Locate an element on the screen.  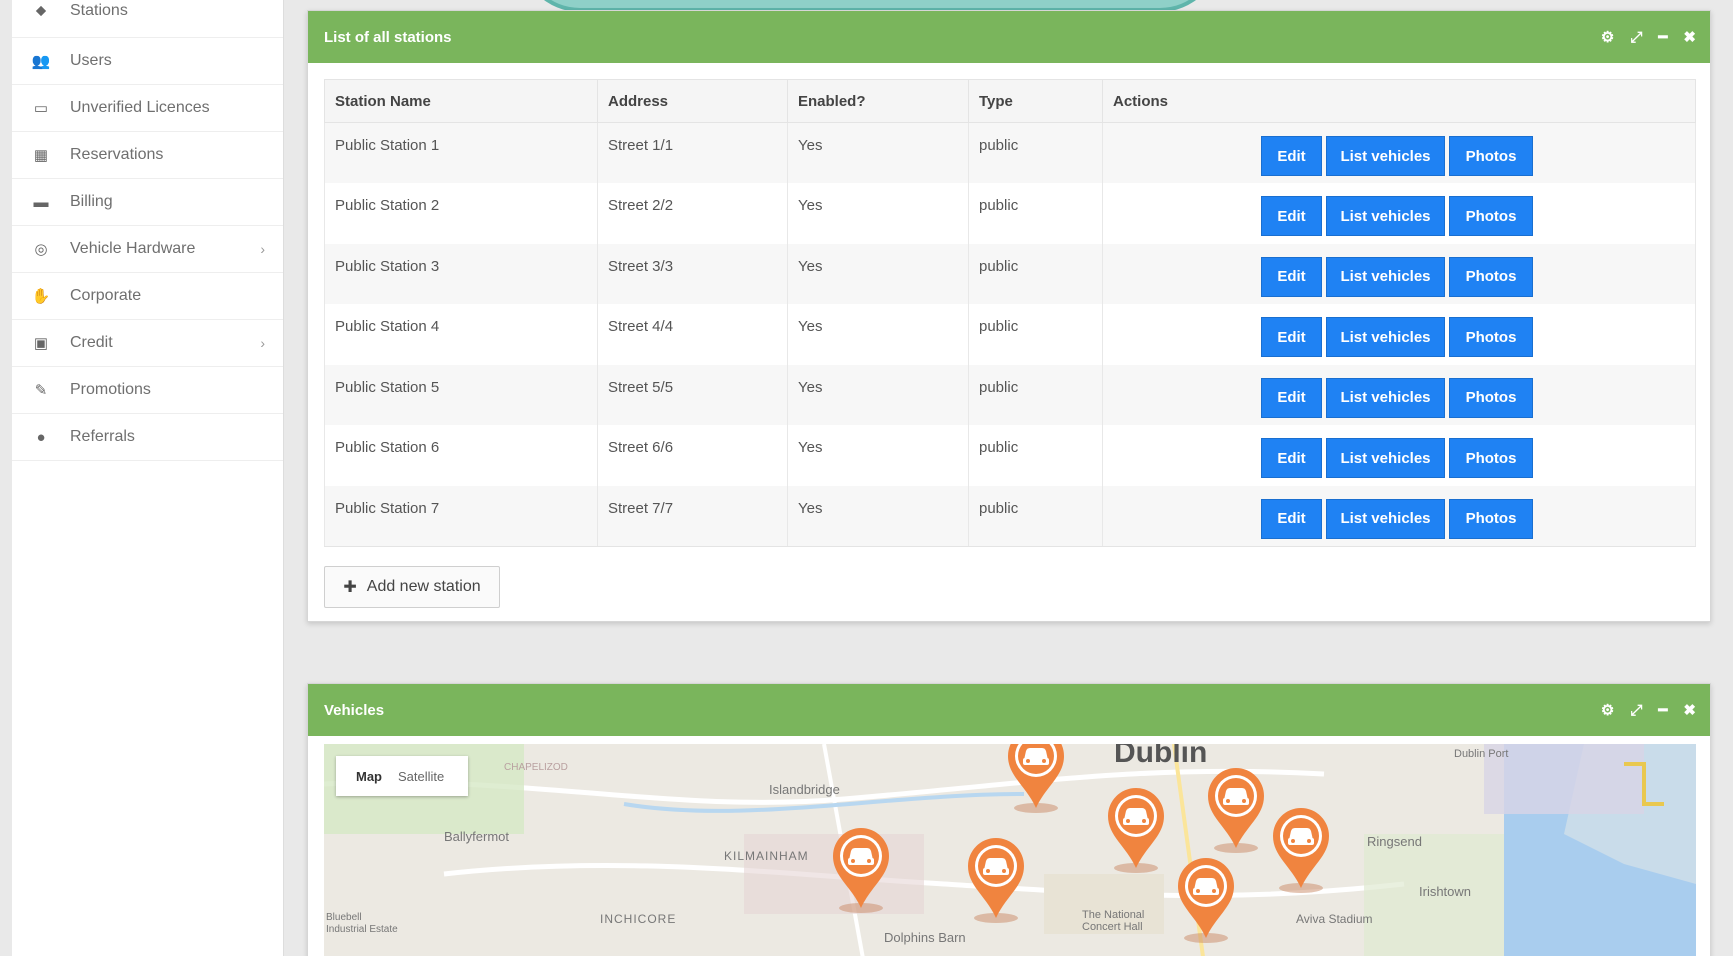
plus-icon: ✚ is located at coordinates (350, 587).